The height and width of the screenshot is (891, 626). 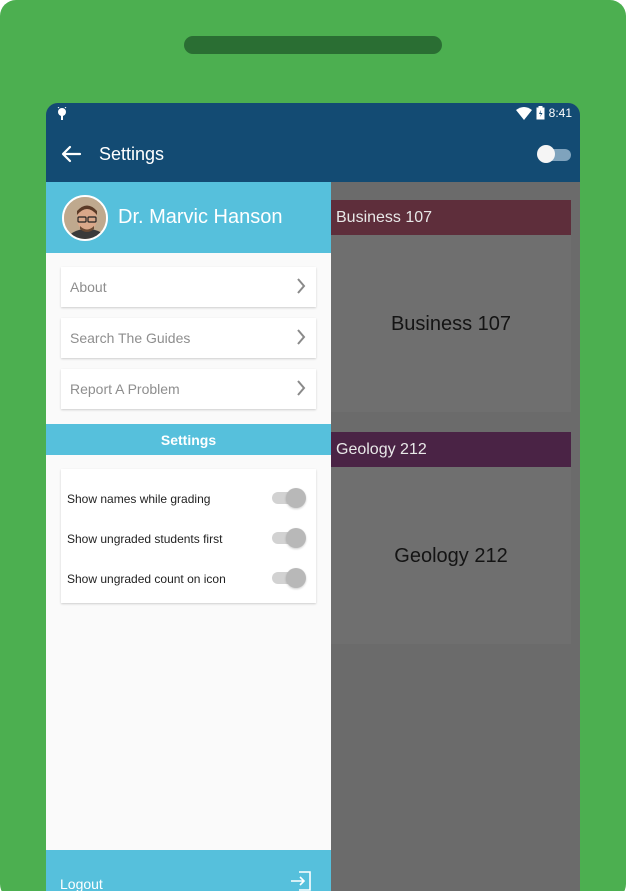 I want to click on settings-section-header: Settings, so click(x=188, y=439).